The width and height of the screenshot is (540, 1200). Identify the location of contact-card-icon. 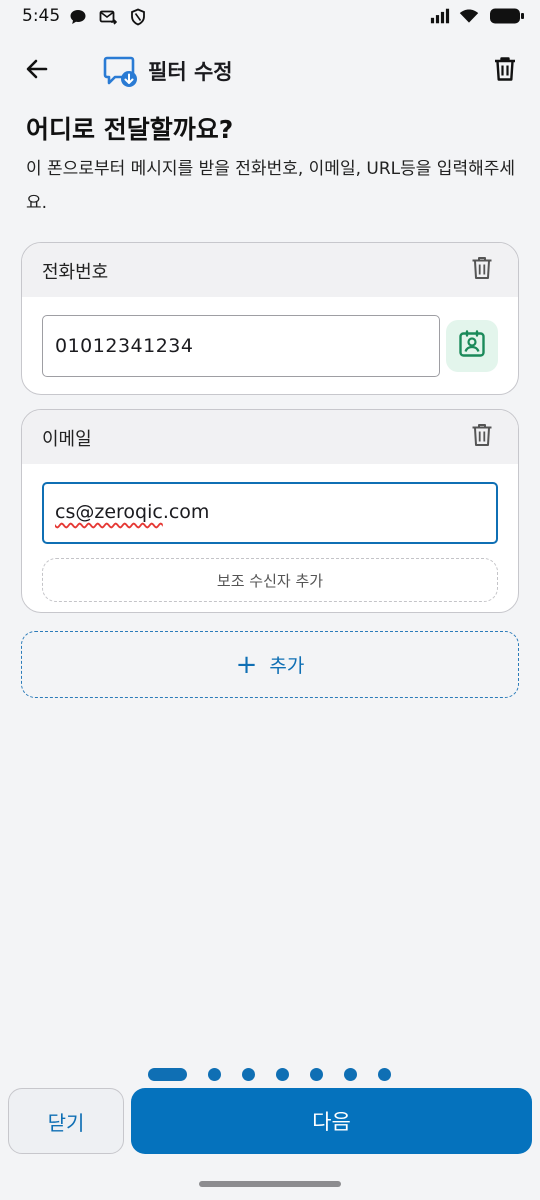
(472, 346).